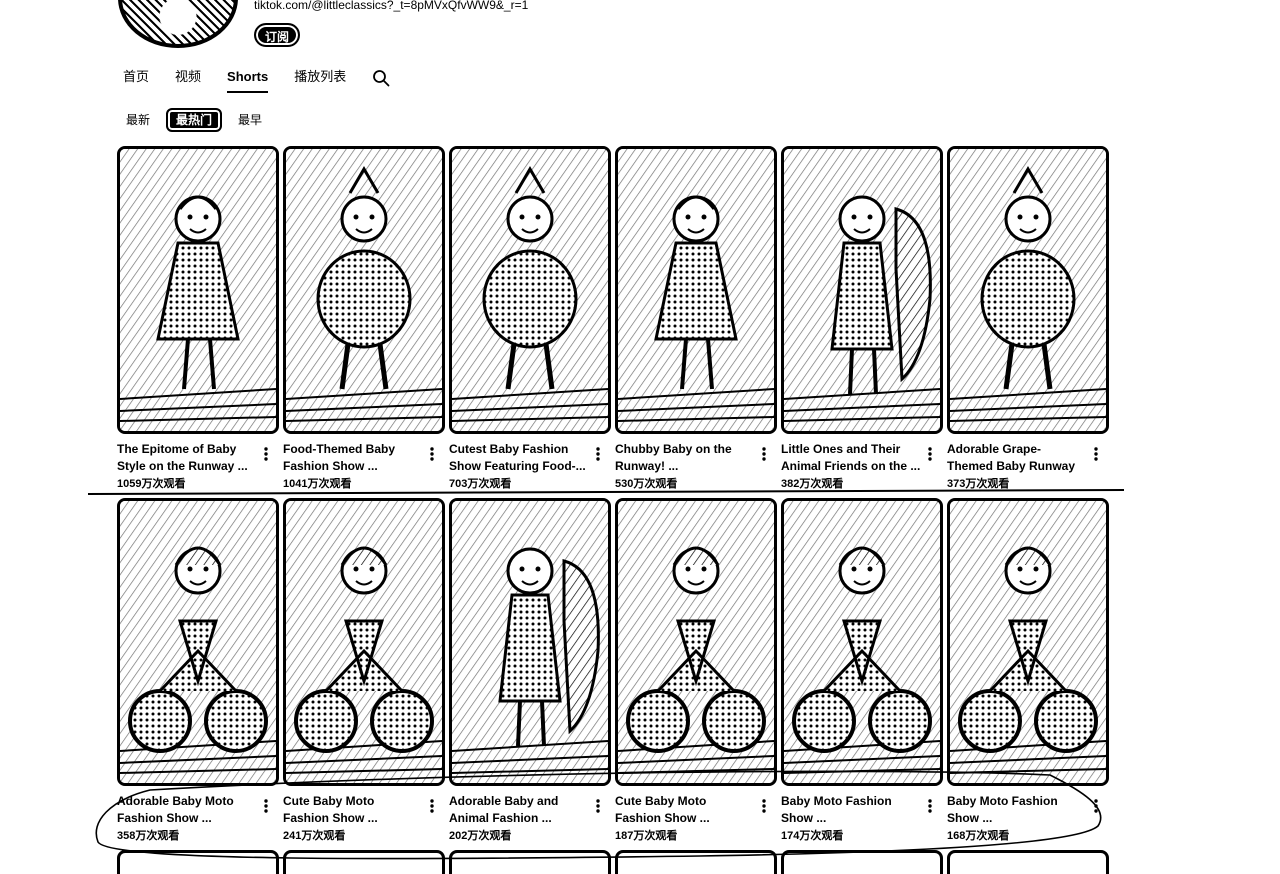 Image resolution: width=1280 pixels, height=874 pixels. Describe the element at coordinates (320, 81) in the screenshot. I see `tab-playlists: 播放列表` at that location.